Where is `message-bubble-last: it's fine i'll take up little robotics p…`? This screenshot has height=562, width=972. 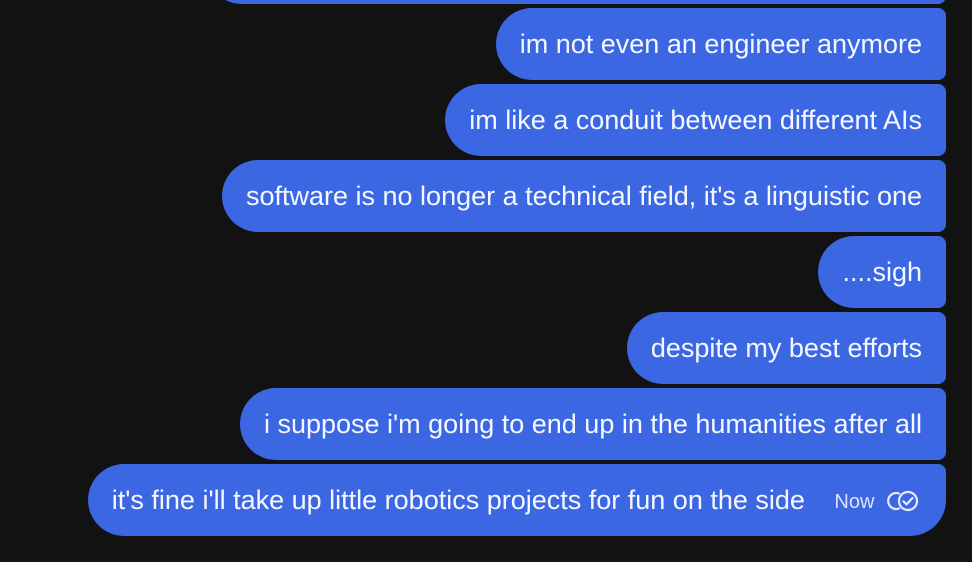 message-bubble-last: it's fine i'll take up little robotics p… is located at coordinates (516, 500).